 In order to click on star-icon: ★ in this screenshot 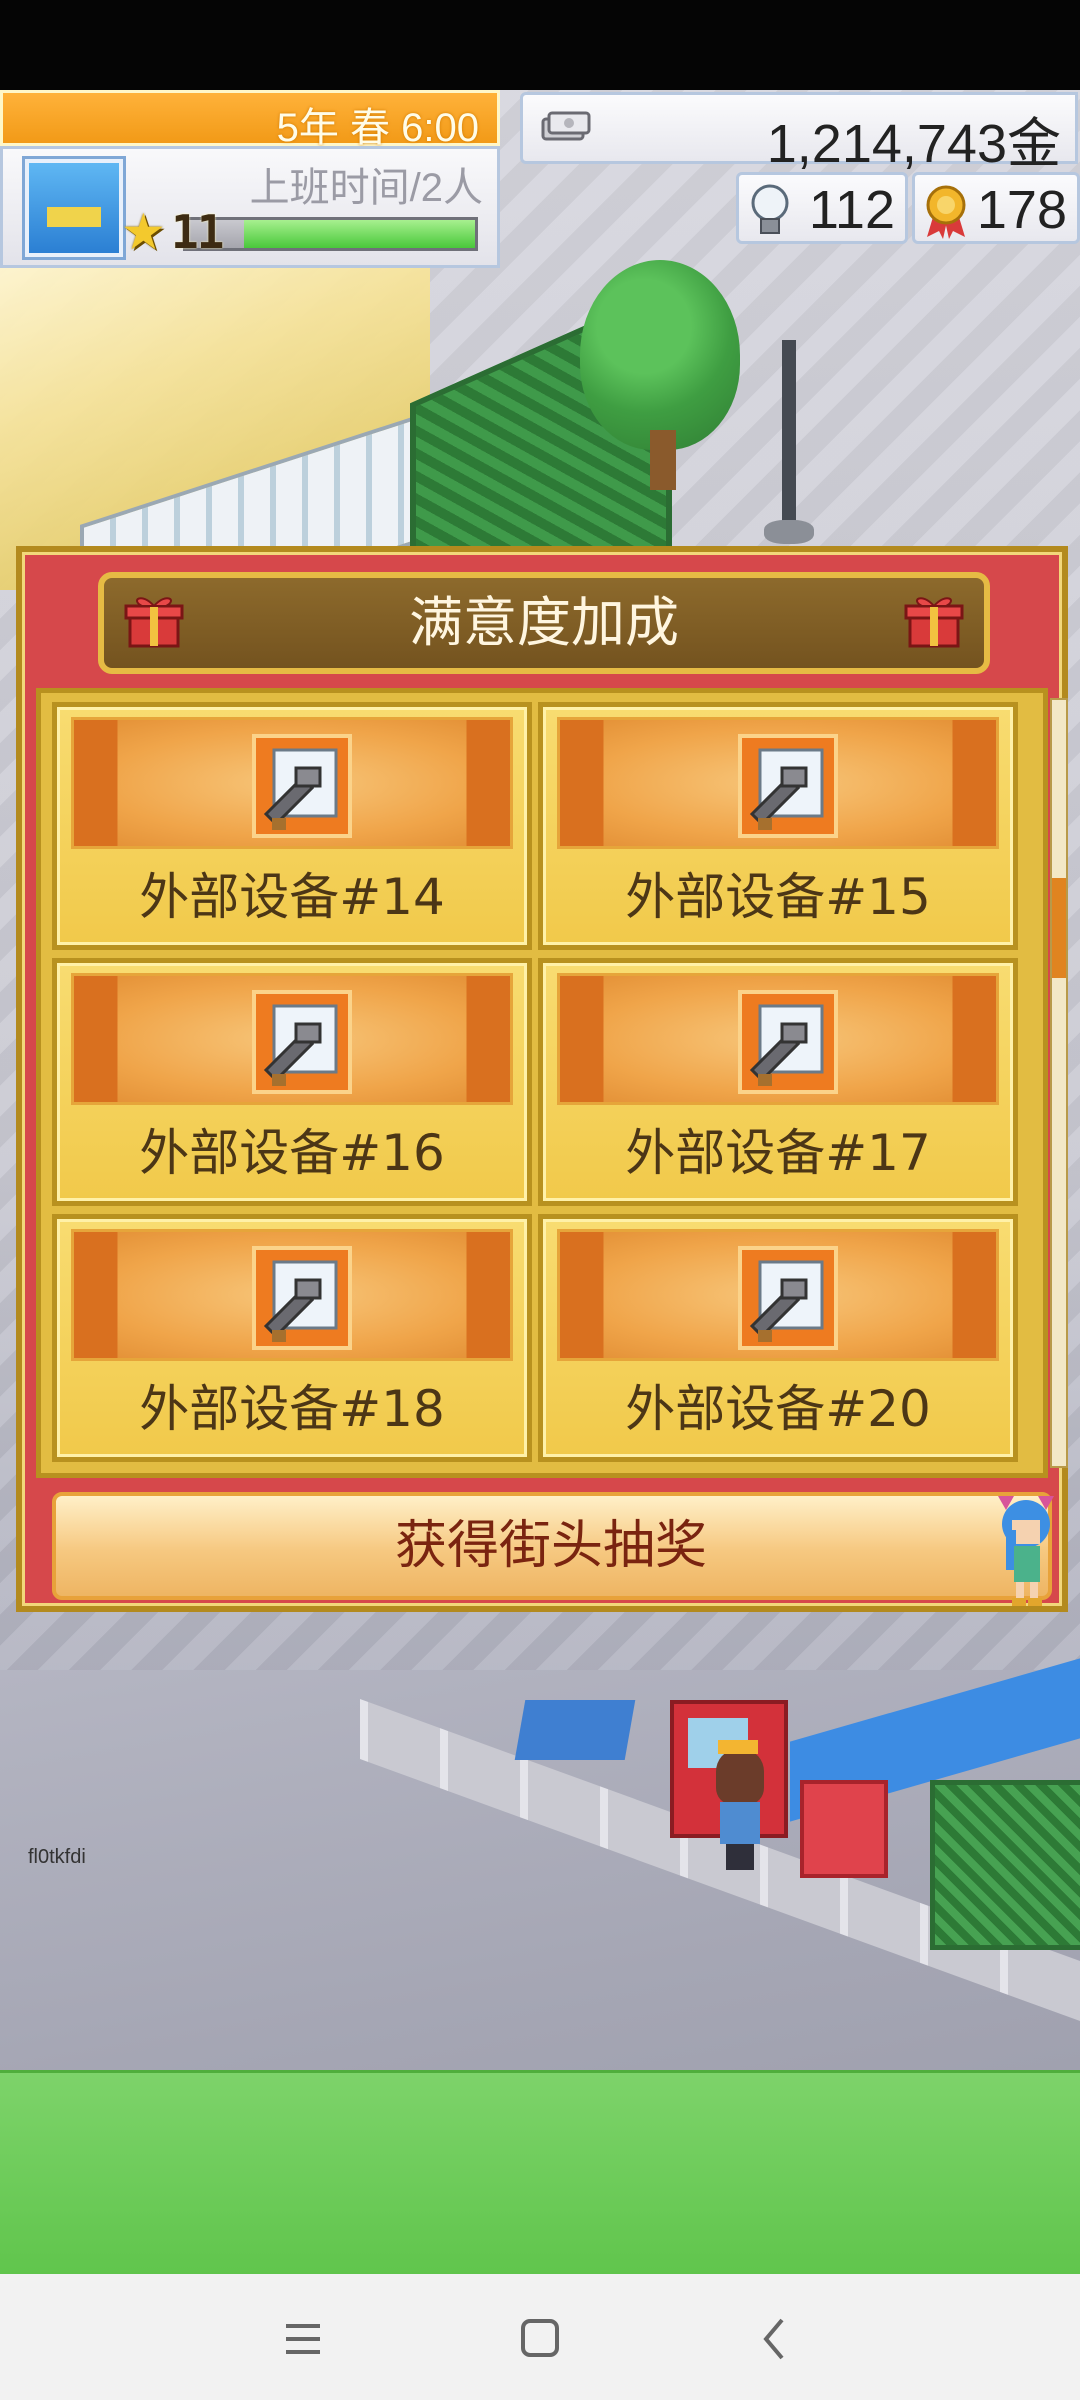, I will do `click(143, 232)`.